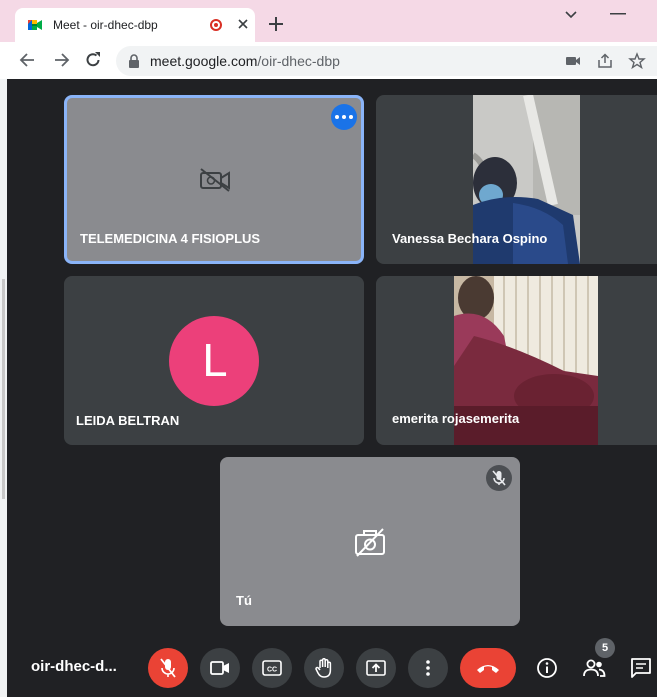  Describe the element at coordinates (386, 61) in the screenshot. I see `address-bar: meet.google.com/oir-dhec-dbp` at that location.